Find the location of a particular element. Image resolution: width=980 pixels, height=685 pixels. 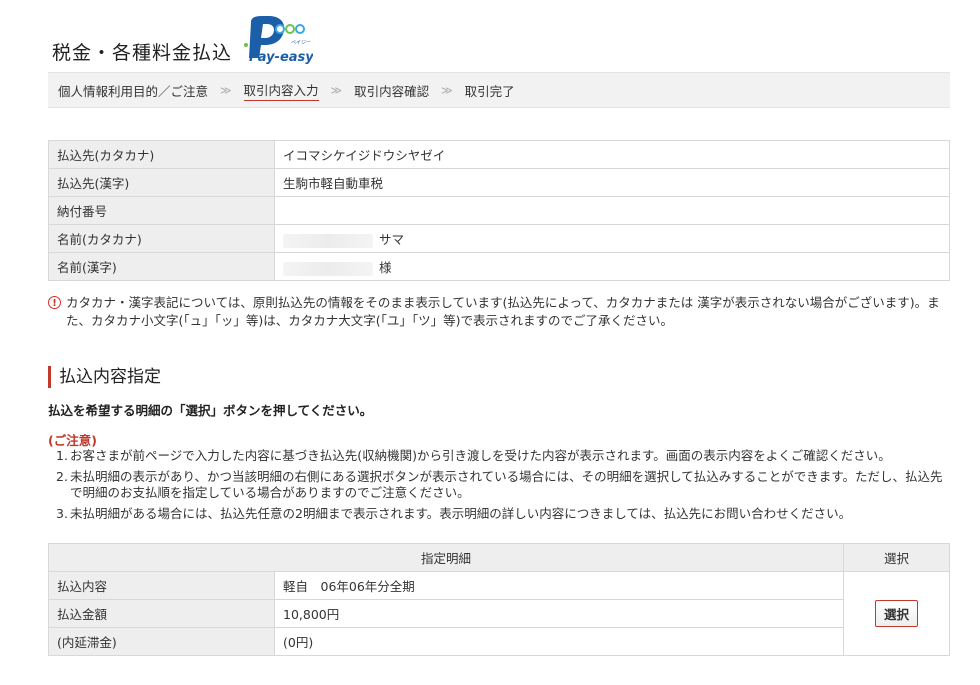

step-1: 個人情報利用目的／ご注意 is located at coordinates (133, 91).